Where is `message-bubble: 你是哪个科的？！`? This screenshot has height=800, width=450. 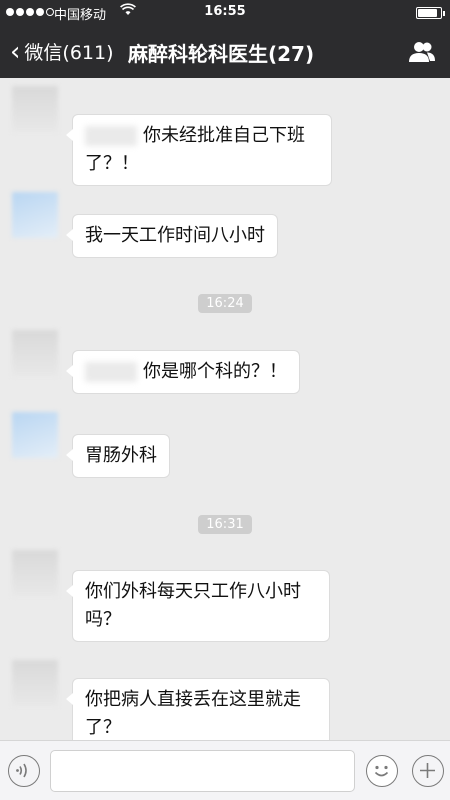 message-bubble: 你是哪个科的？！ is located at coordinates (183, 372).